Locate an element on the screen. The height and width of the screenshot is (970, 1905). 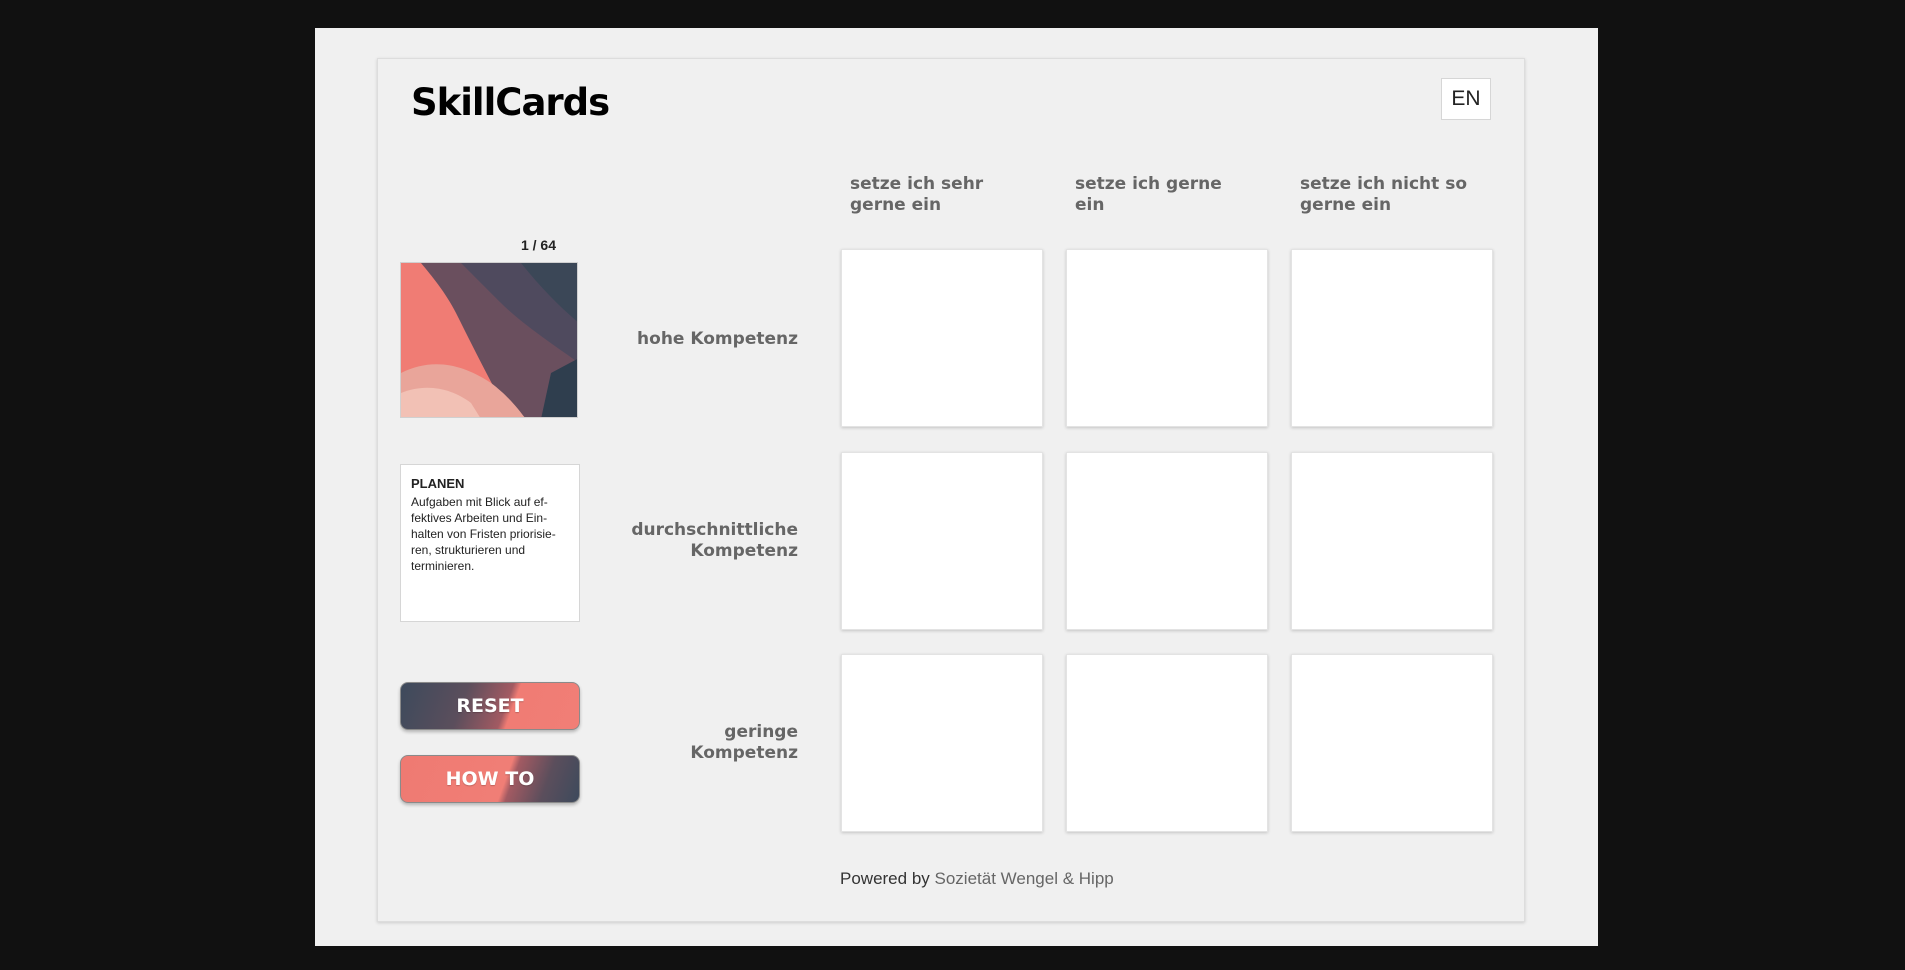
card-abstract-artwork is located at coordinates (489, 340).